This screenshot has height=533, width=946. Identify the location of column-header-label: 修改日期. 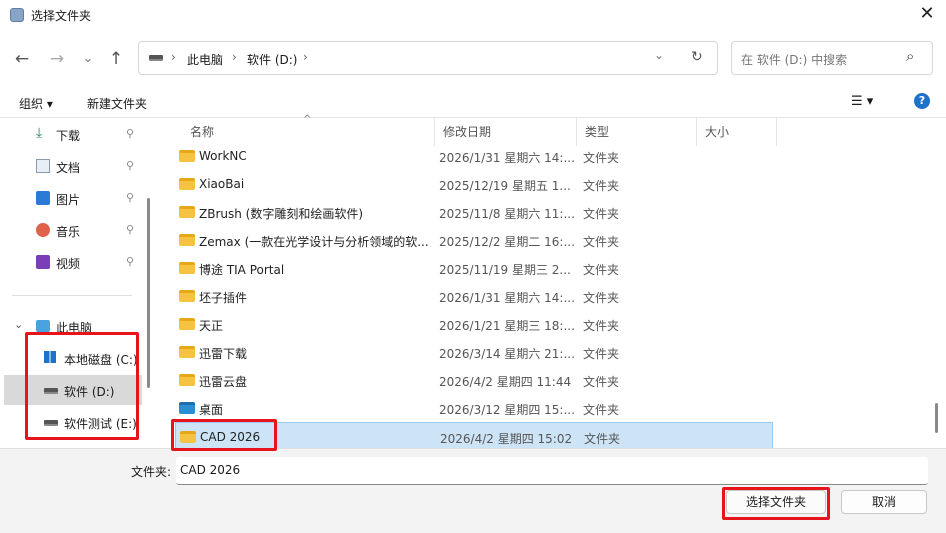
(467, 132).